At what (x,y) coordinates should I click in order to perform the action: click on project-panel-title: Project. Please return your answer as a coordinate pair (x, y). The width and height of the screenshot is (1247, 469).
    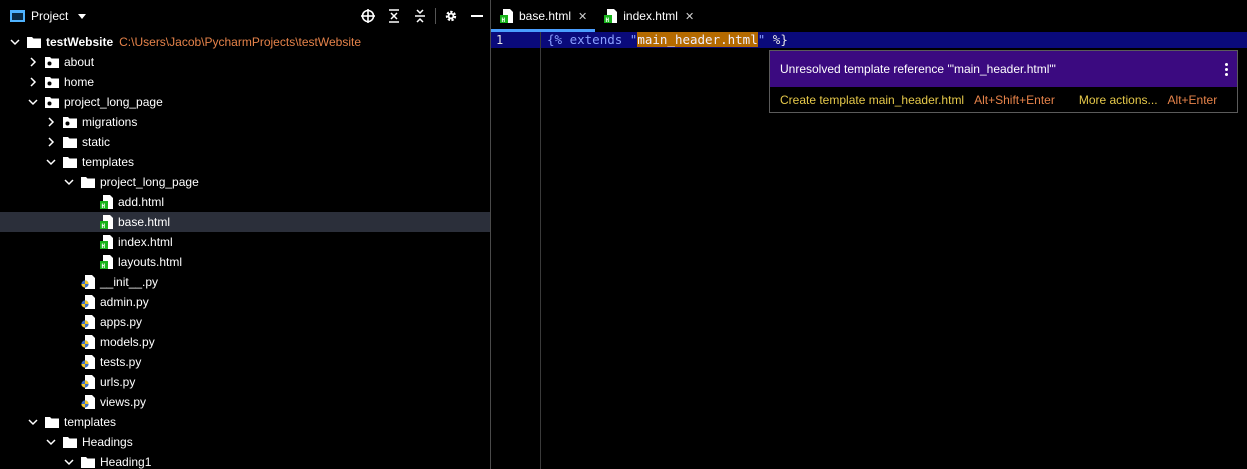
    Looking at the image, I should click on (50, 16).